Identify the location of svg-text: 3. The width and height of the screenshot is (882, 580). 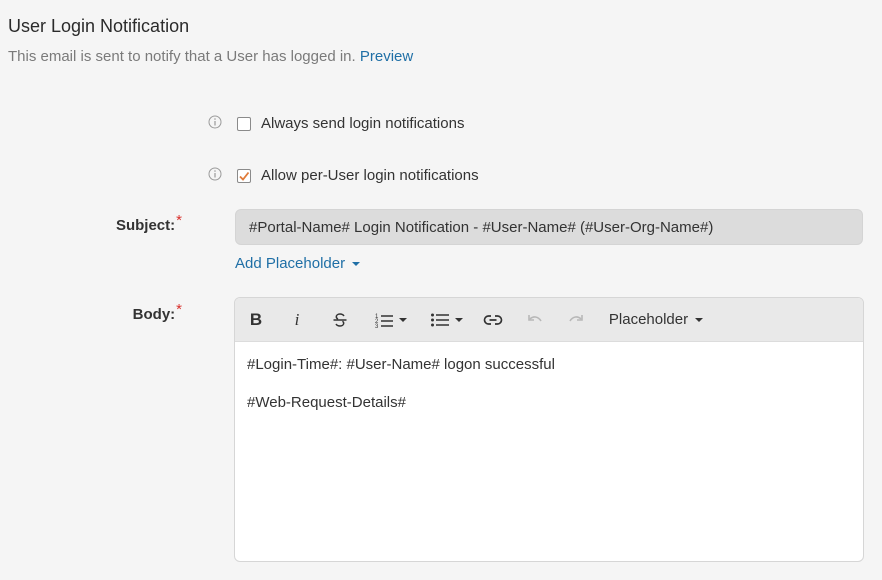
(377, 326).